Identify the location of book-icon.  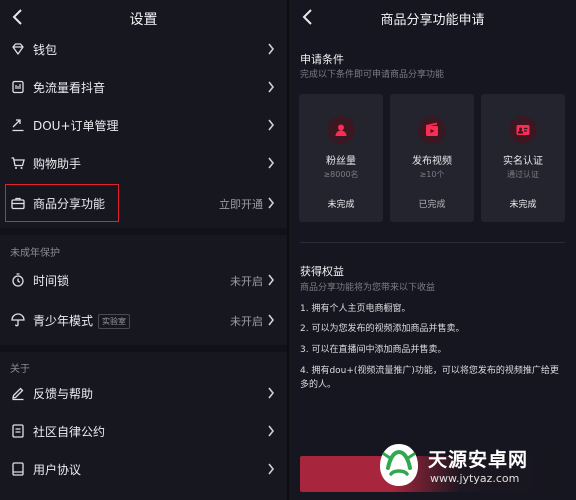
(18, 469).